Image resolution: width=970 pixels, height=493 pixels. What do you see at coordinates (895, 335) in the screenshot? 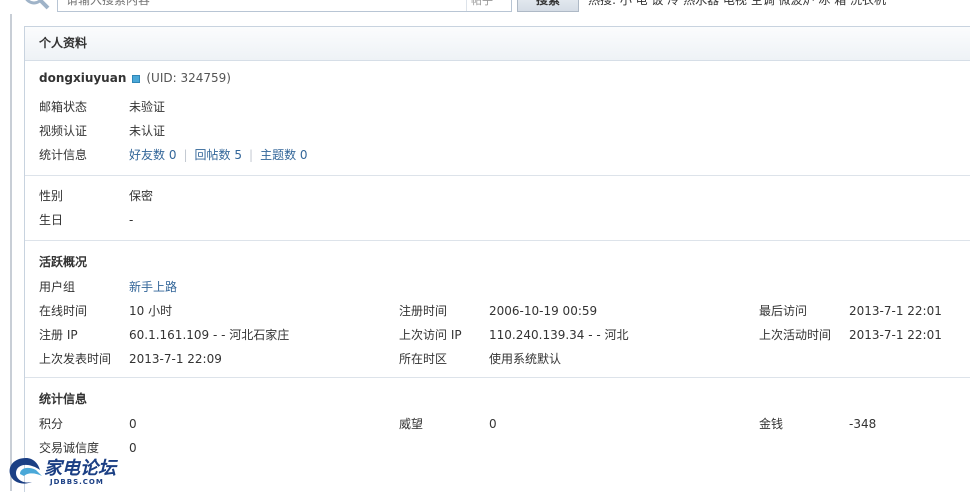
I see `last-active-value: 2013-7-1 22:01` at bounding box center [895, 335].